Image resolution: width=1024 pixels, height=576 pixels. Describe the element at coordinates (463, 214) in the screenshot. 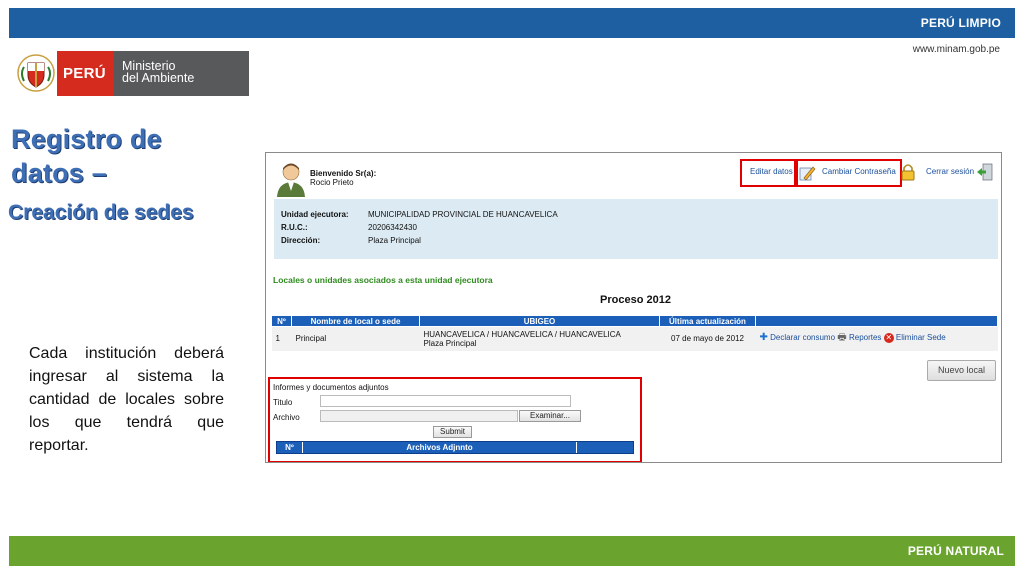

I see `info-value: MUNICIPALIDAD PROVINCIAL DE HUANCAVELICA` at that location.